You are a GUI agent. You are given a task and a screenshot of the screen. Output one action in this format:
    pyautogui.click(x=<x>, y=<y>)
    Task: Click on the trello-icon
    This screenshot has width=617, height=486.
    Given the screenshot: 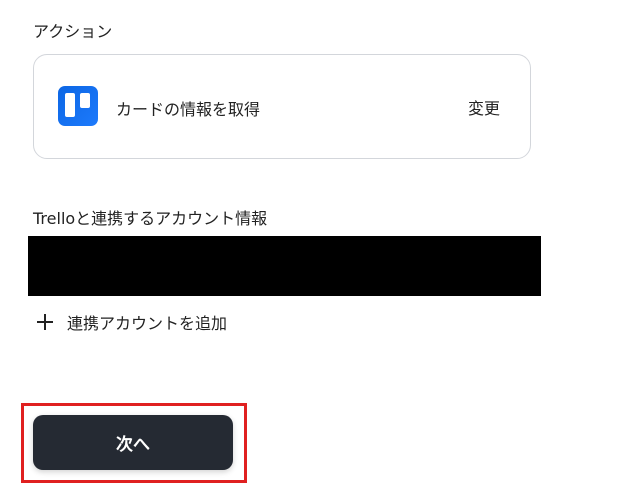 What is the action you would take?
    pyautogui.click(x=78, y=106)
    